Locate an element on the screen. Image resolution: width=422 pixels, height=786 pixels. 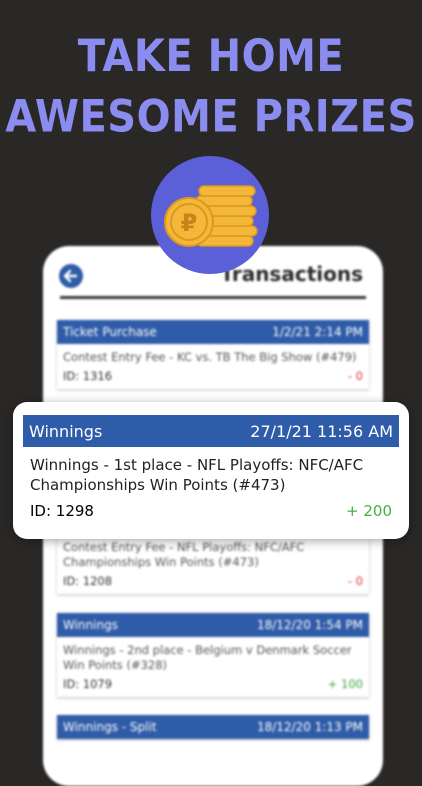
transaction-date: 18/12/20 1:13 PM is located at coordinates (309, 727).